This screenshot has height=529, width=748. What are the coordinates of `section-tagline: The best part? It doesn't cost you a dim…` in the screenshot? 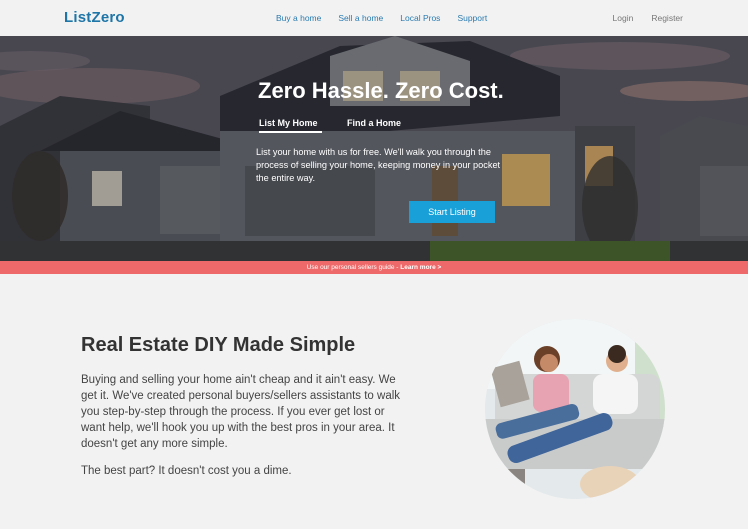 It's located at (186, 471).